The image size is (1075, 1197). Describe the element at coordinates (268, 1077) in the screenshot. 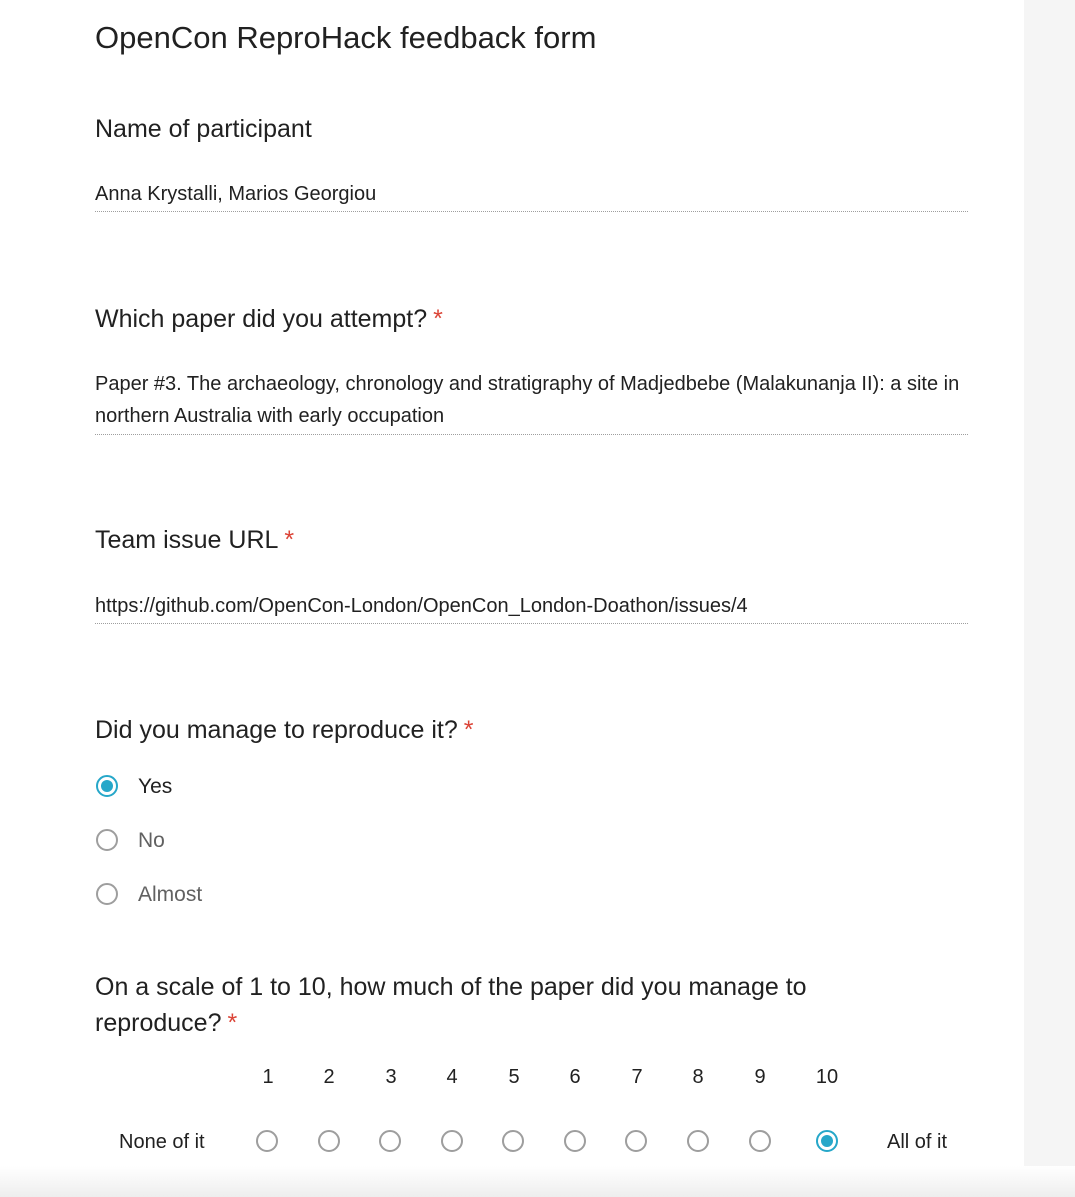

I see `scale-number-1: 1` at that location.